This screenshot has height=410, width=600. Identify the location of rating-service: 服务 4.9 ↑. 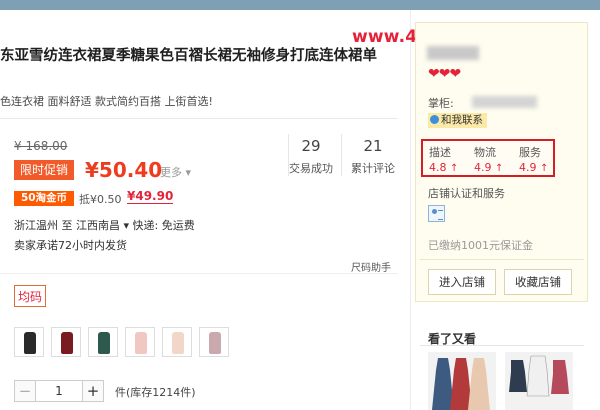
(540, 159).